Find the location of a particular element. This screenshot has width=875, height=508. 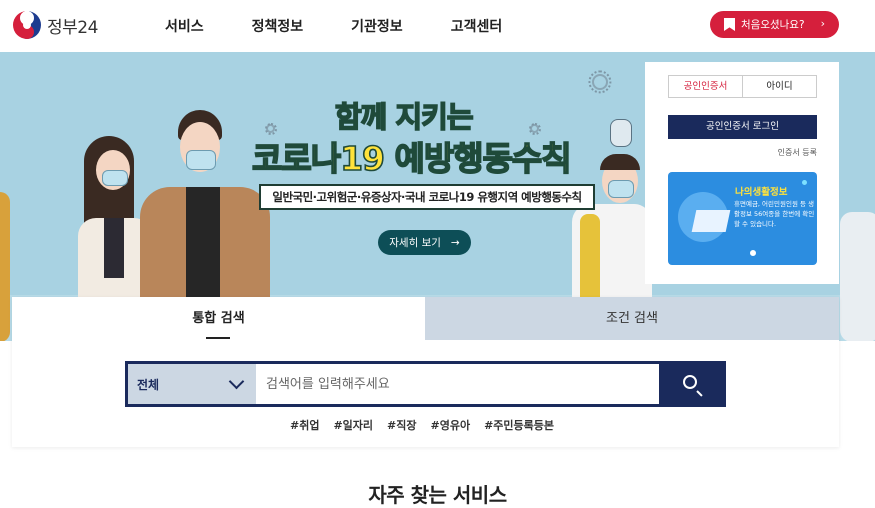

site-header: 정부24 서비스 정책정보 기관정보 고객센터 처음오셨나요? › is located at coordinates (437, 26).